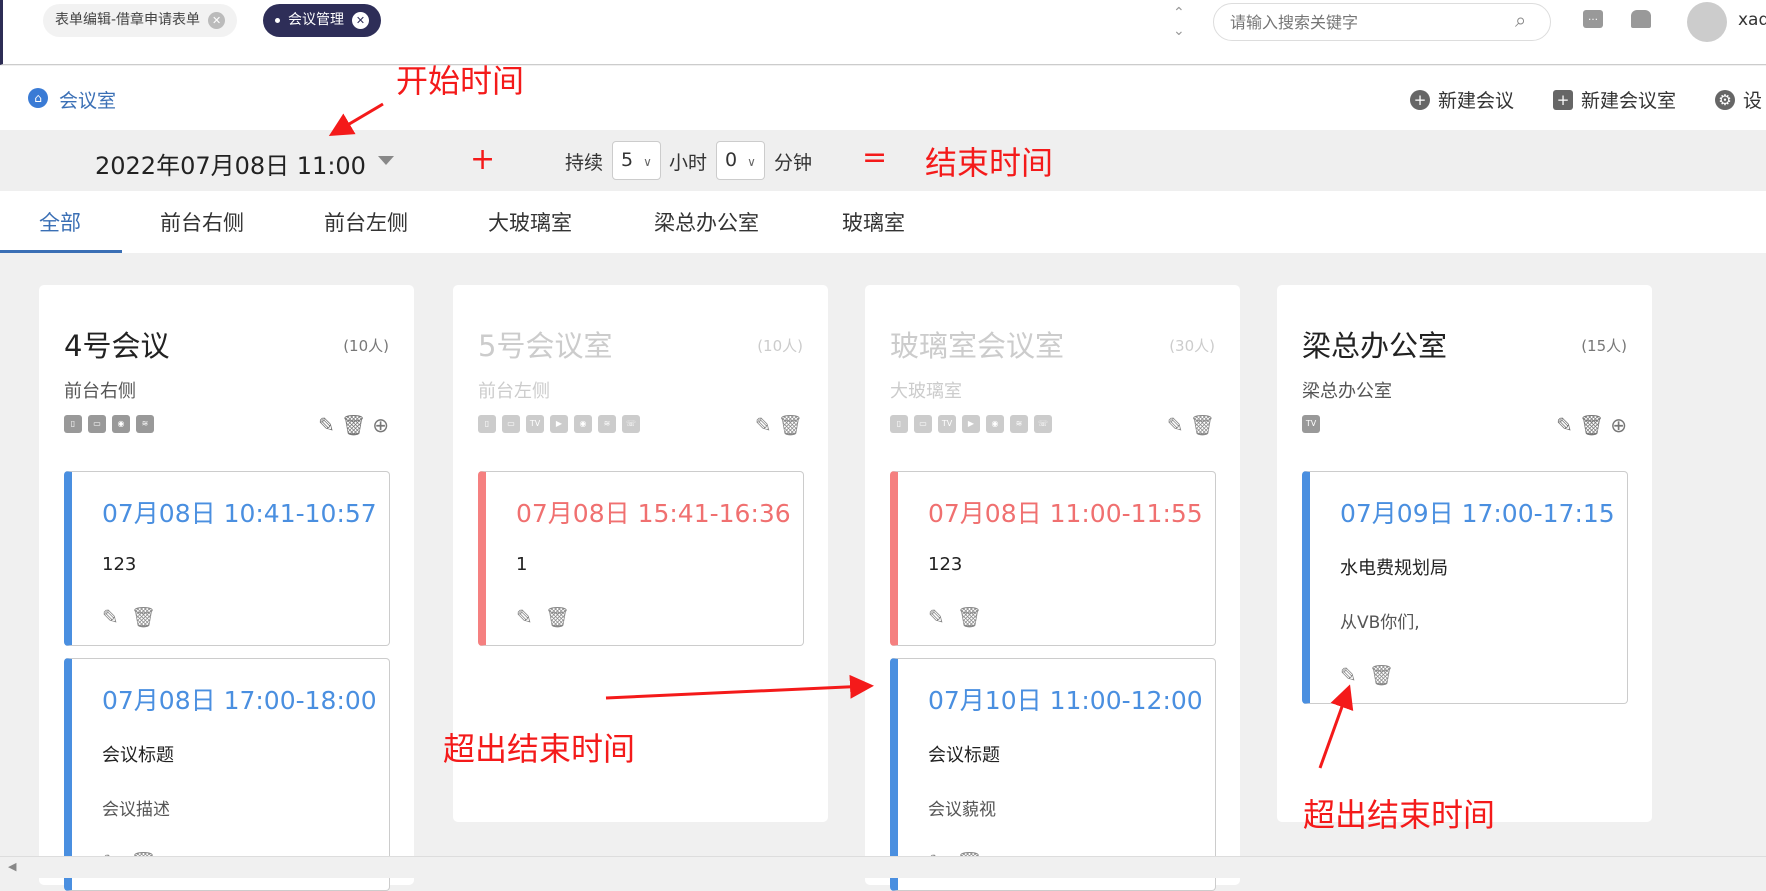 The image size is (1766, 891). I want to click on arrow-to-start-time, so click(356, 119).